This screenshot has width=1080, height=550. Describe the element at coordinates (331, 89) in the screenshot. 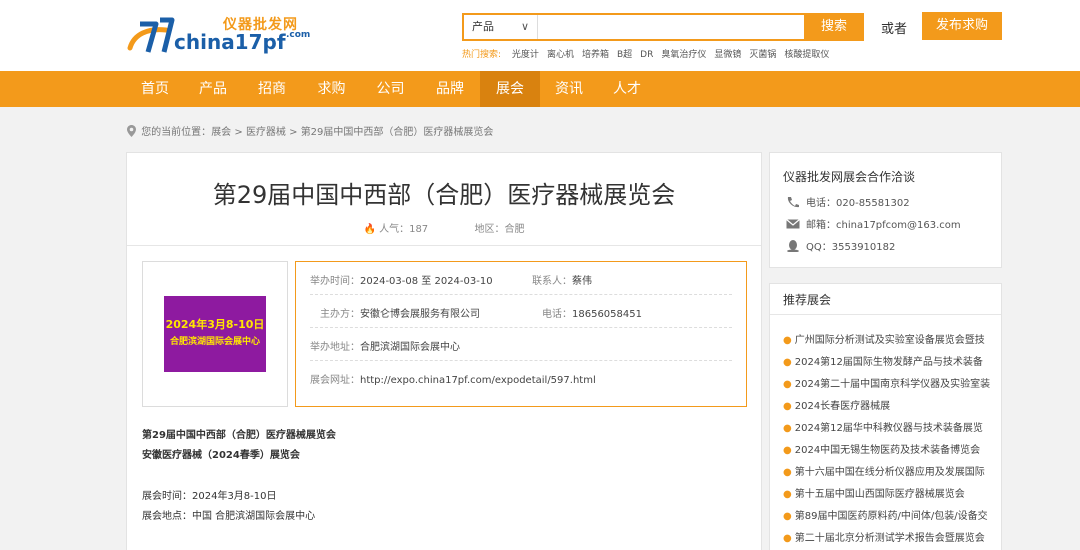

I see `nav-item: 求购` at that location.